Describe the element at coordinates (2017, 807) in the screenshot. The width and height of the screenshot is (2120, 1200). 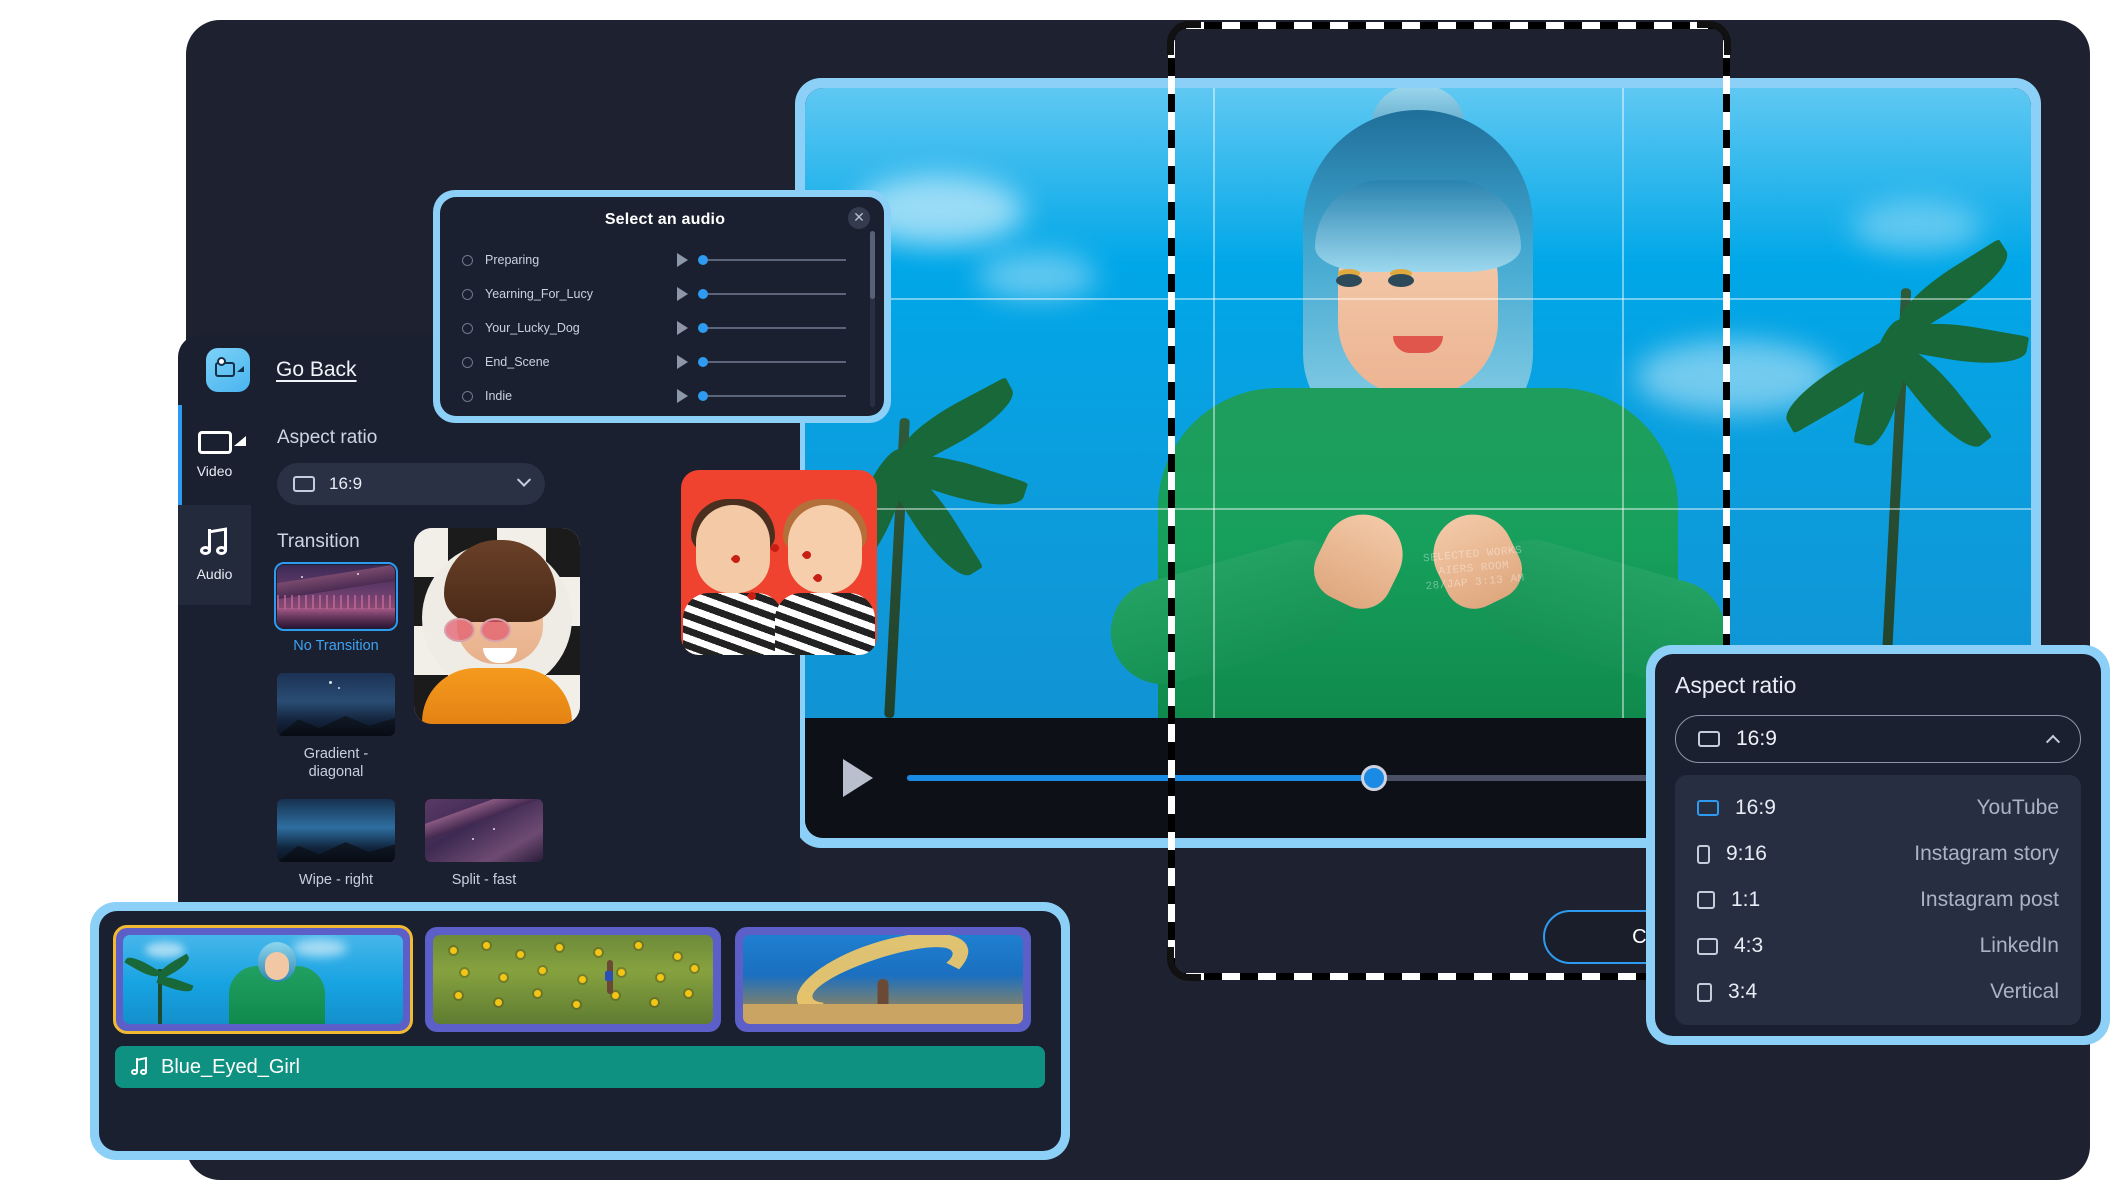
I see `option-platform: YouTube` at that location.